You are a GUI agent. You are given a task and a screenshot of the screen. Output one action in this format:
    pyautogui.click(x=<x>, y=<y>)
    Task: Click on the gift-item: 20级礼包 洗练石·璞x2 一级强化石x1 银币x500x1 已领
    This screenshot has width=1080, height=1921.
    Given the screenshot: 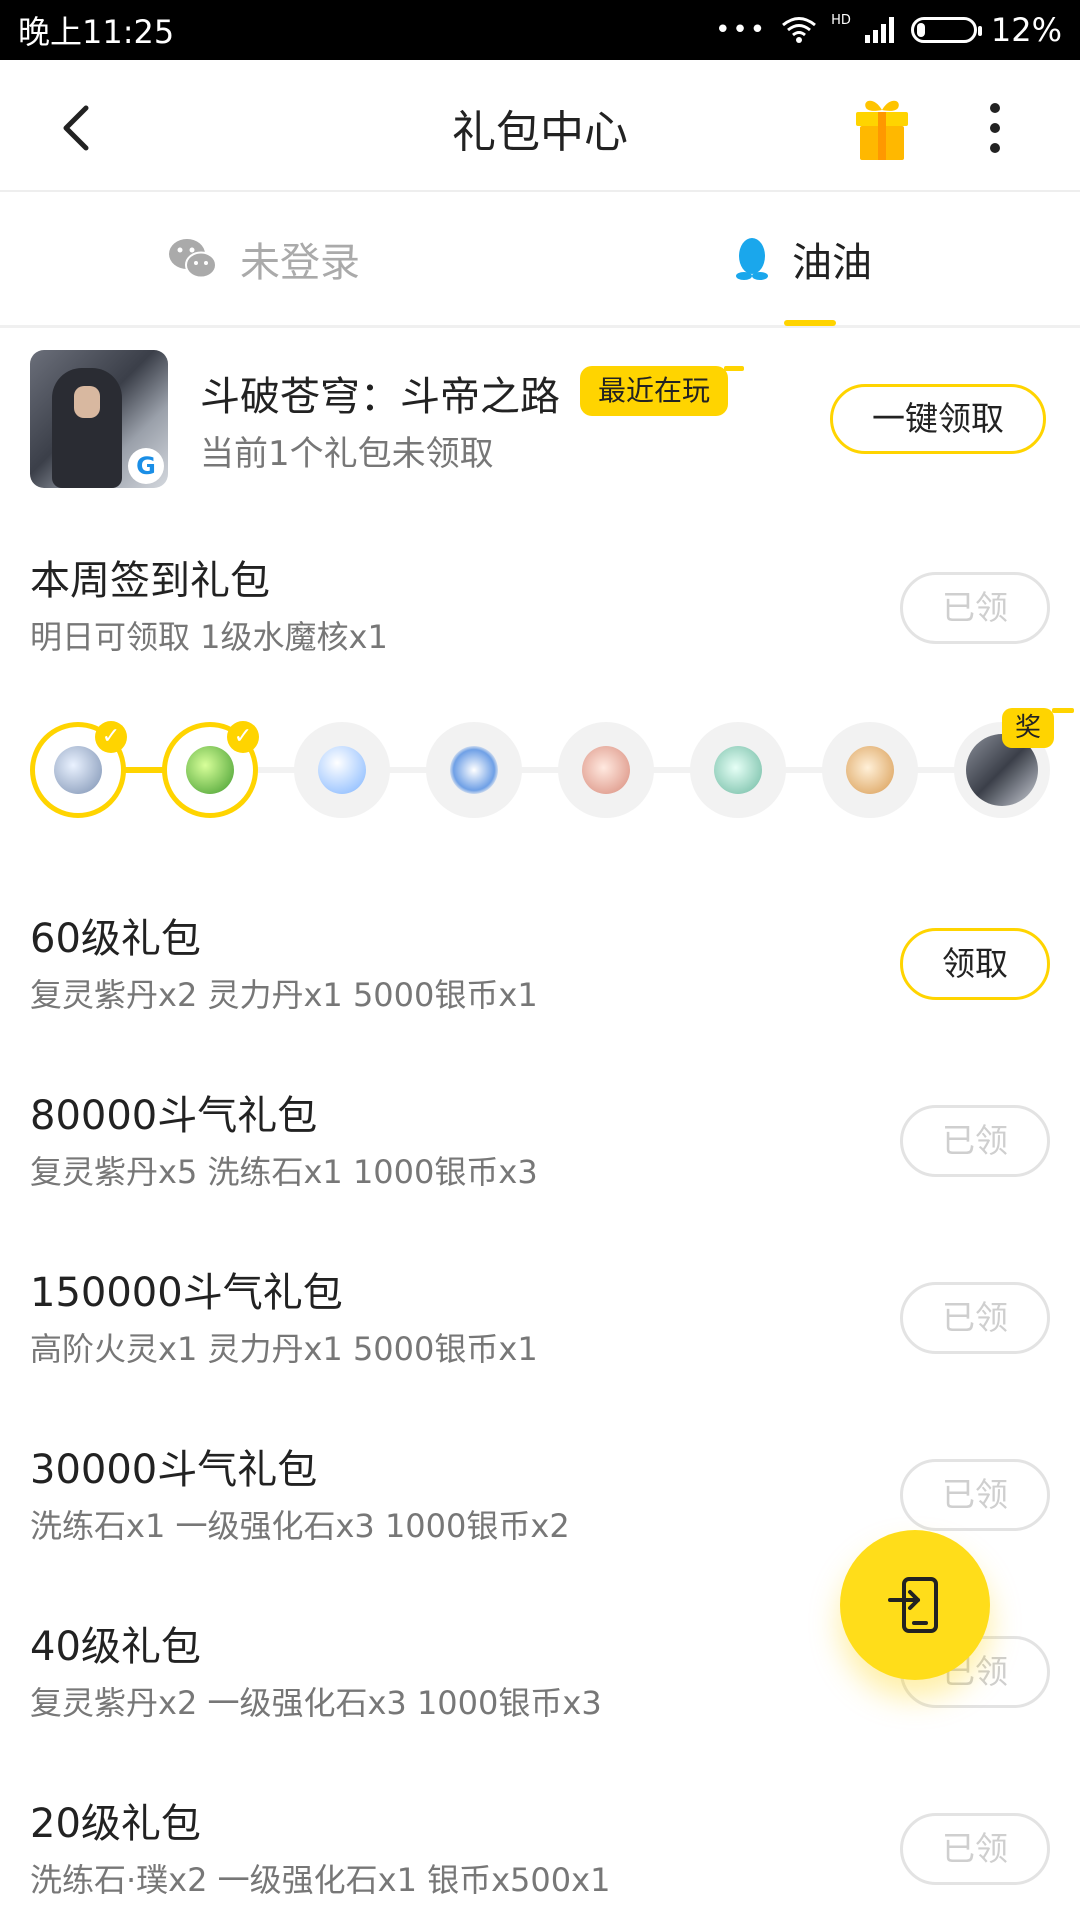 What is the action you would take?
    pyautogui.click(x=540, y=1856)
    